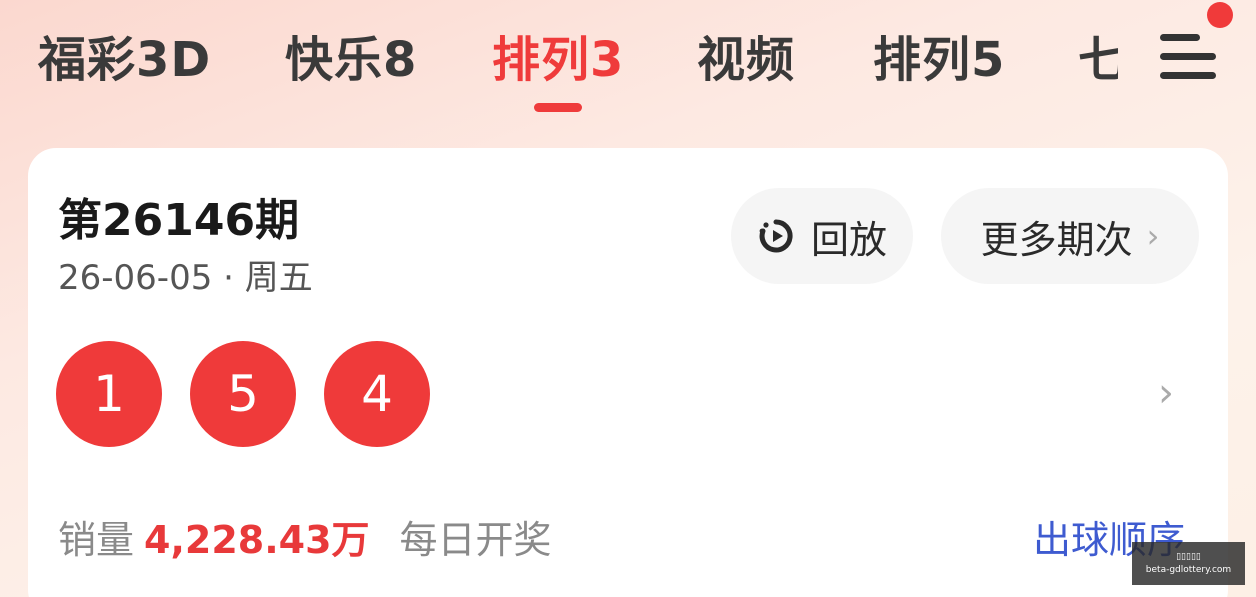 The width and height of the screenshot is (1256, 597). What do you see at coordinates (377, 394) in the screenshot?
I see `winning-number-ball: 4` at bounding box center [377, 394].